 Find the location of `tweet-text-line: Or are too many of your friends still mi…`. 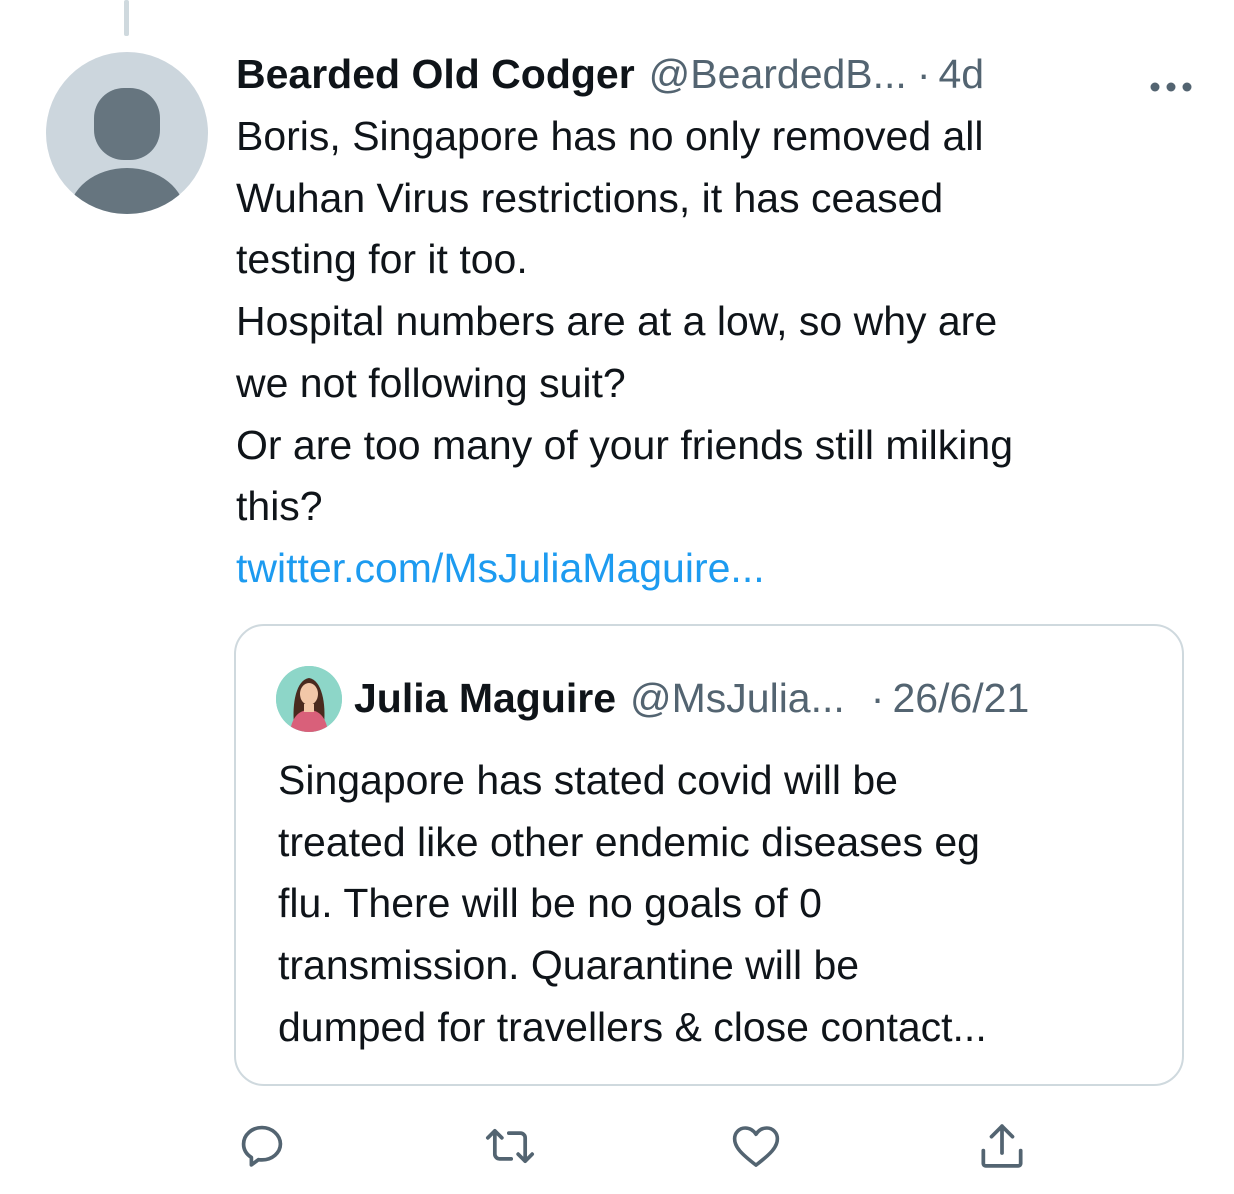

tweet-text-line: Or are too many of your friends still mi… is located at coordinates (624, 444).